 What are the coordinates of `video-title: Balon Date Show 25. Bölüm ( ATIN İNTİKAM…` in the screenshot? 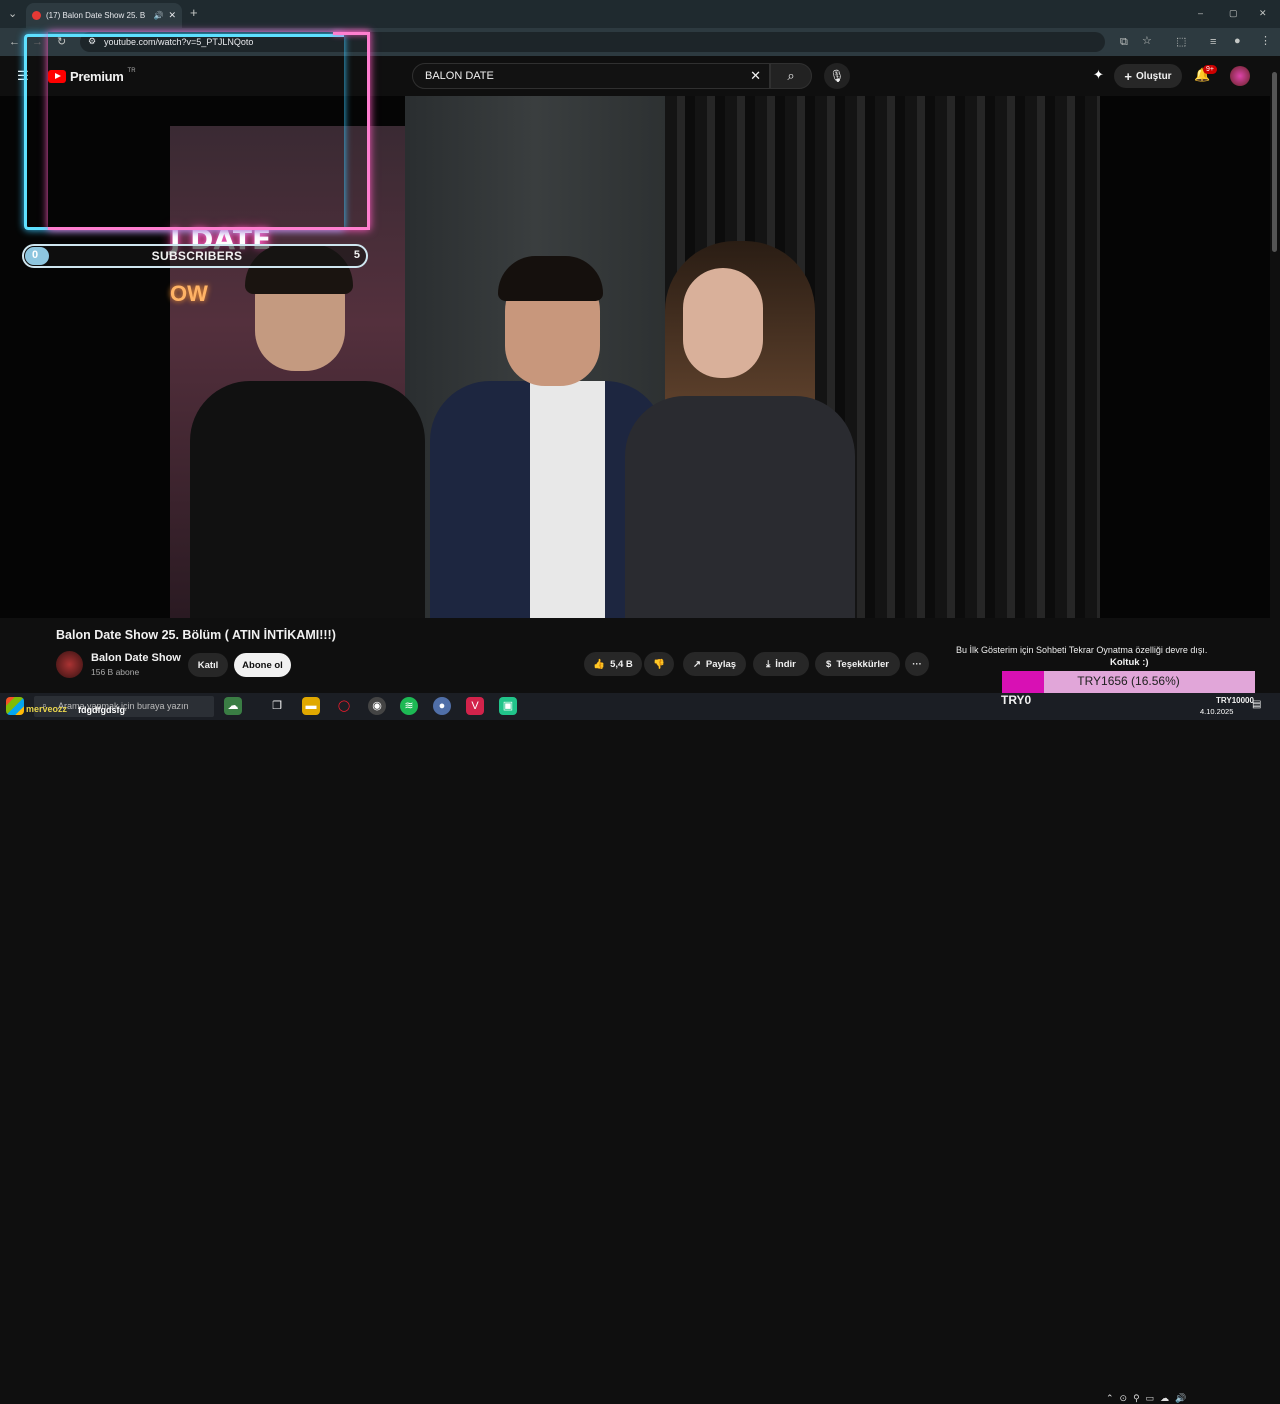 It's located at (196, 635).